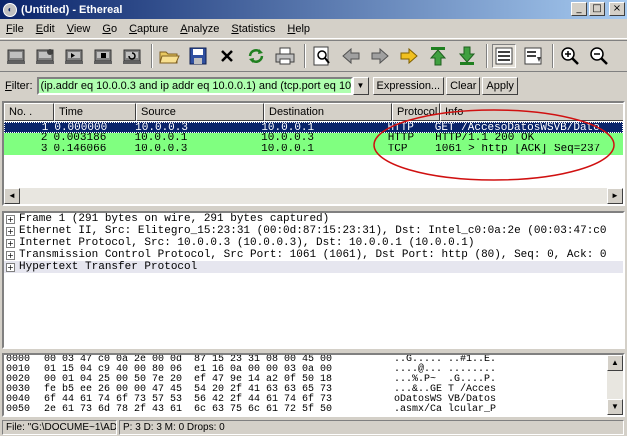 The width and height of the screenshot is (627, 436). Describe the element at coordinates (397, 149) in the screenshot. I see `packet-protocol: TCP` at that location.